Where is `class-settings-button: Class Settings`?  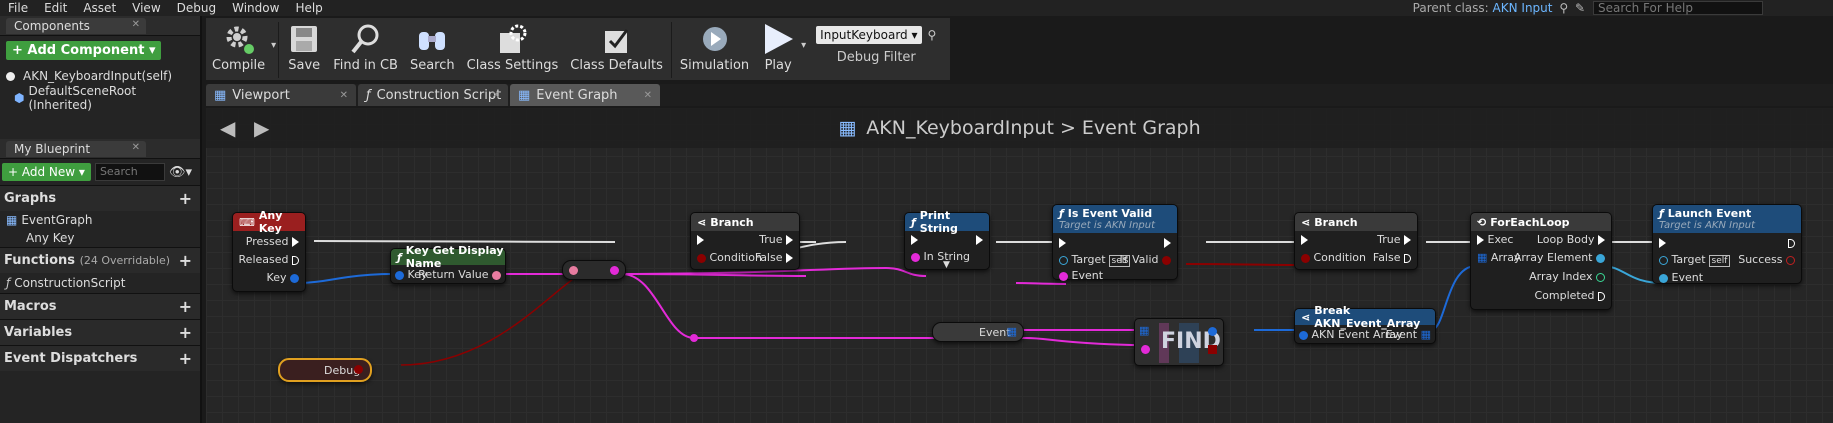
class-settings-button: Class Settings is located at coordinates (513, 50).